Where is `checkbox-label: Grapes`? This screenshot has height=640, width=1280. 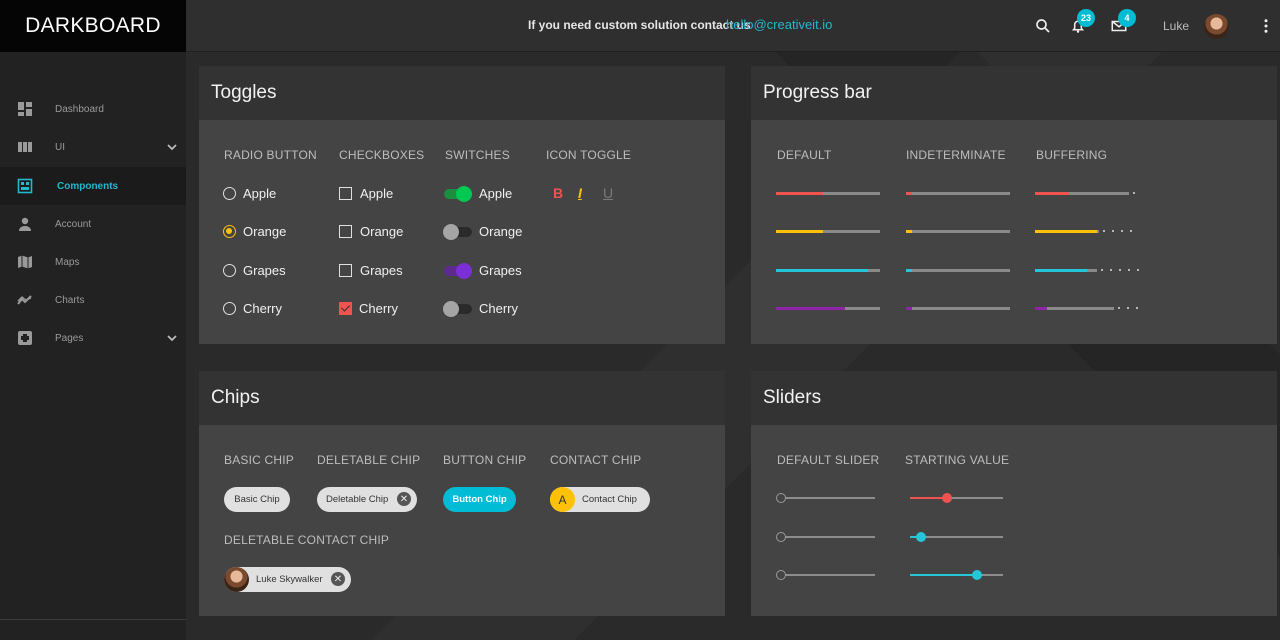
checkbox-label: Grapes is located at coordinates (381, 270).